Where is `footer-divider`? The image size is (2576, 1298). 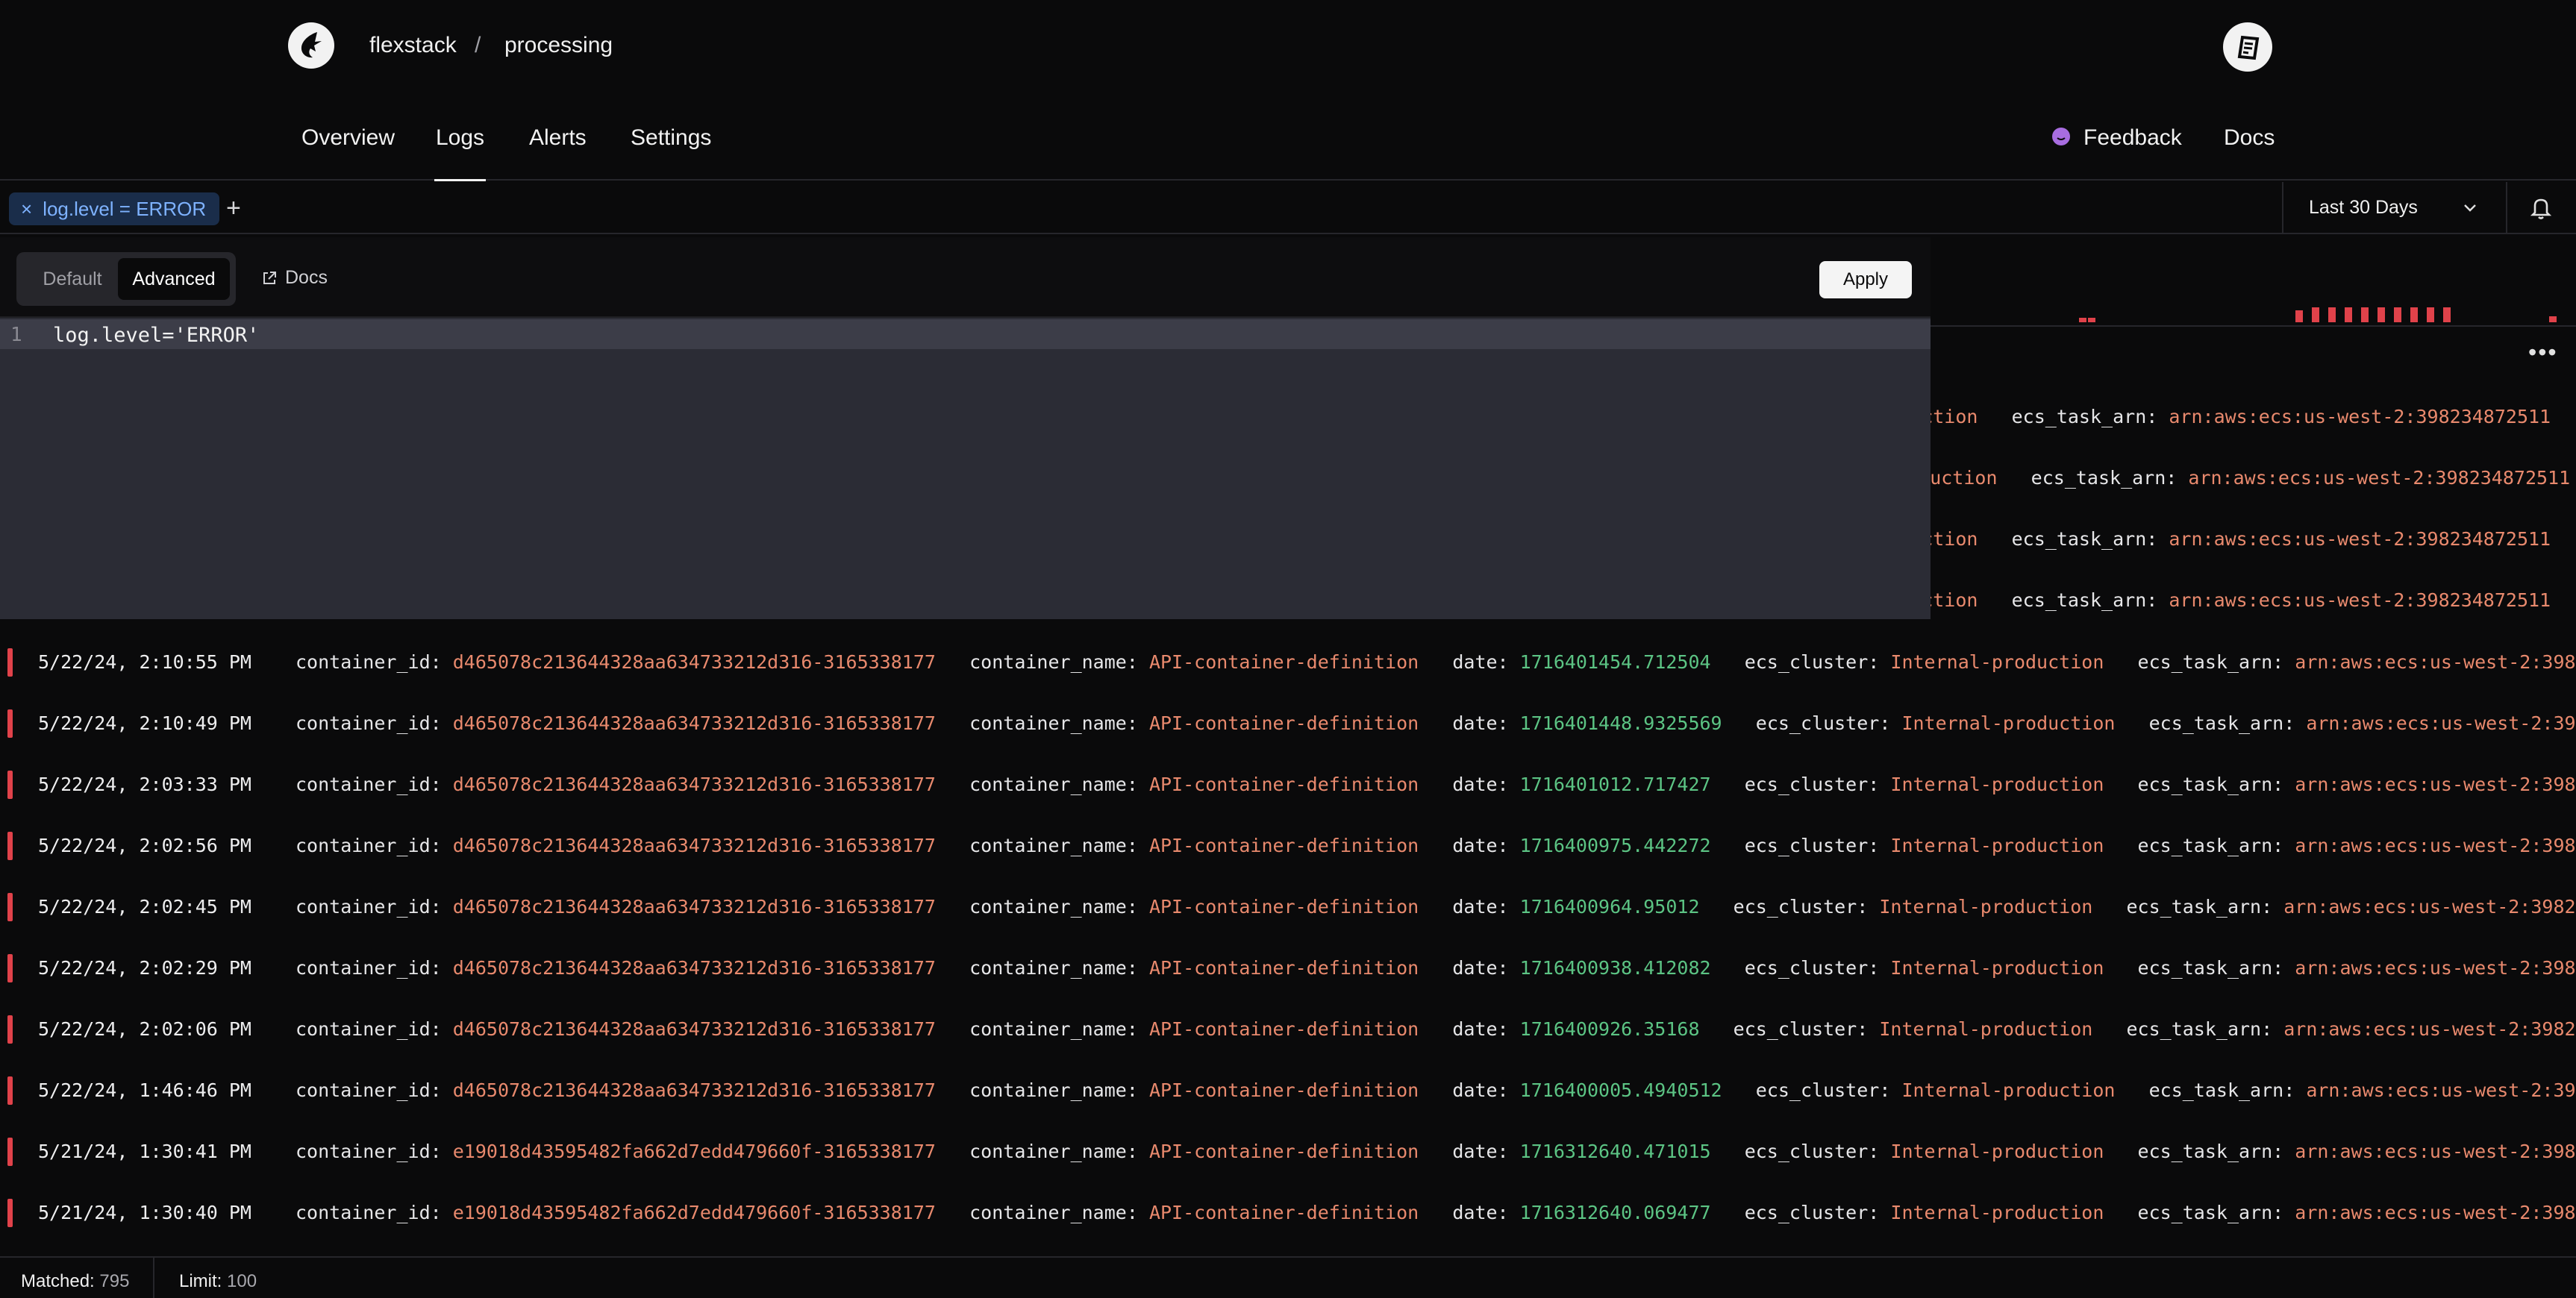 footer-divider is located at coordinates (153, 1278).